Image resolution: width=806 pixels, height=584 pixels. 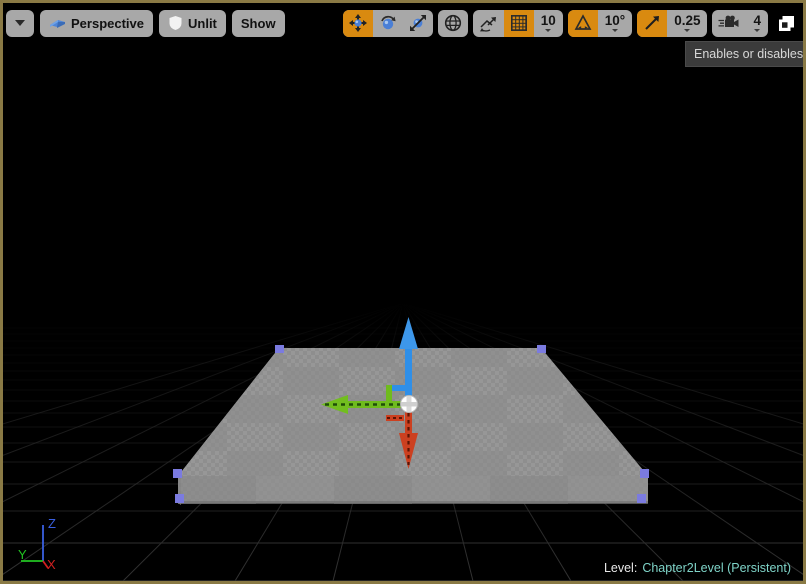 I want to click on rotation-snap-toggle, so click(x=582, y=23).